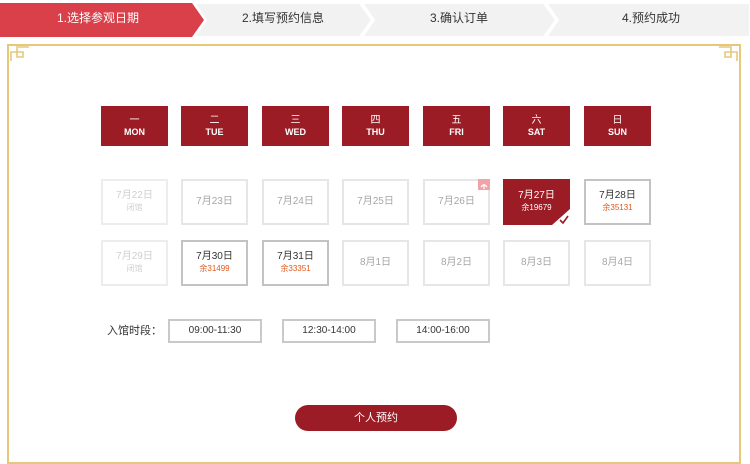 This screenshot has height=464, width=750. What do you see at coordinates (282, 18) in the screenshot?
I see `step-2-label: 2.填写预约信息` at bounding box center [282, 18].